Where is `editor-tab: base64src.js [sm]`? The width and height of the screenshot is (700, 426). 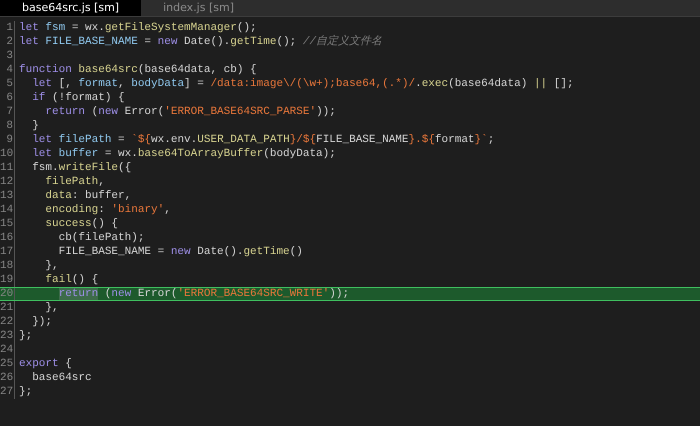 editor-tab: base64src.js [sm] is located at coordinates (71, 8).